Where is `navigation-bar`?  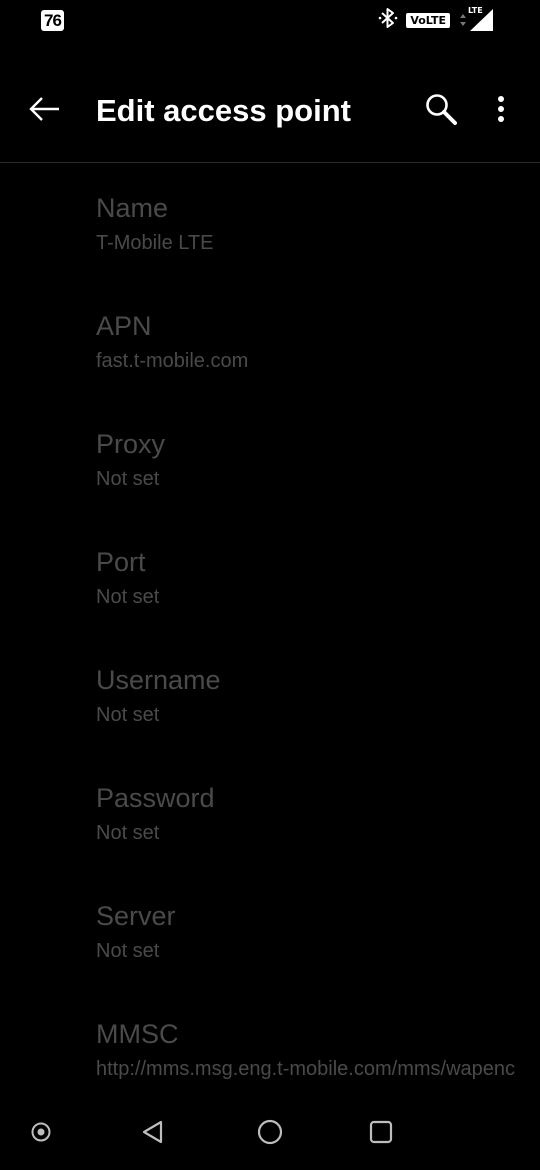
navigation-bar is located at coordinates (270, 1135).